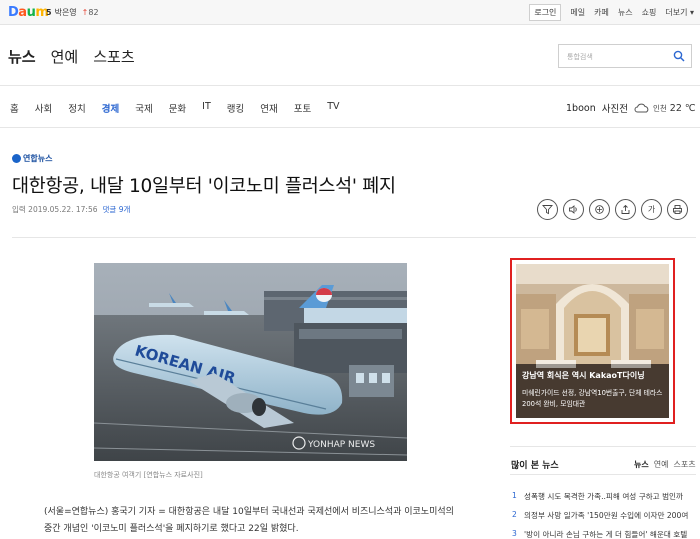 The width and height of the screenshot is (700, 539). What do you see at coordinates (341, 445) in the screenshot?
I see `yonhap-watermark: YONHAP NEWS` at bounding box center [341, 445].